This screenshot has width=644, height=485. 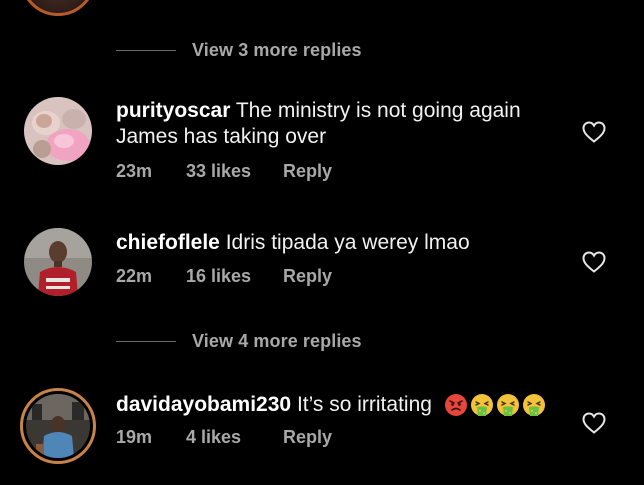 I want to click on avatar-purityoscar, so click(x=58, y=131).